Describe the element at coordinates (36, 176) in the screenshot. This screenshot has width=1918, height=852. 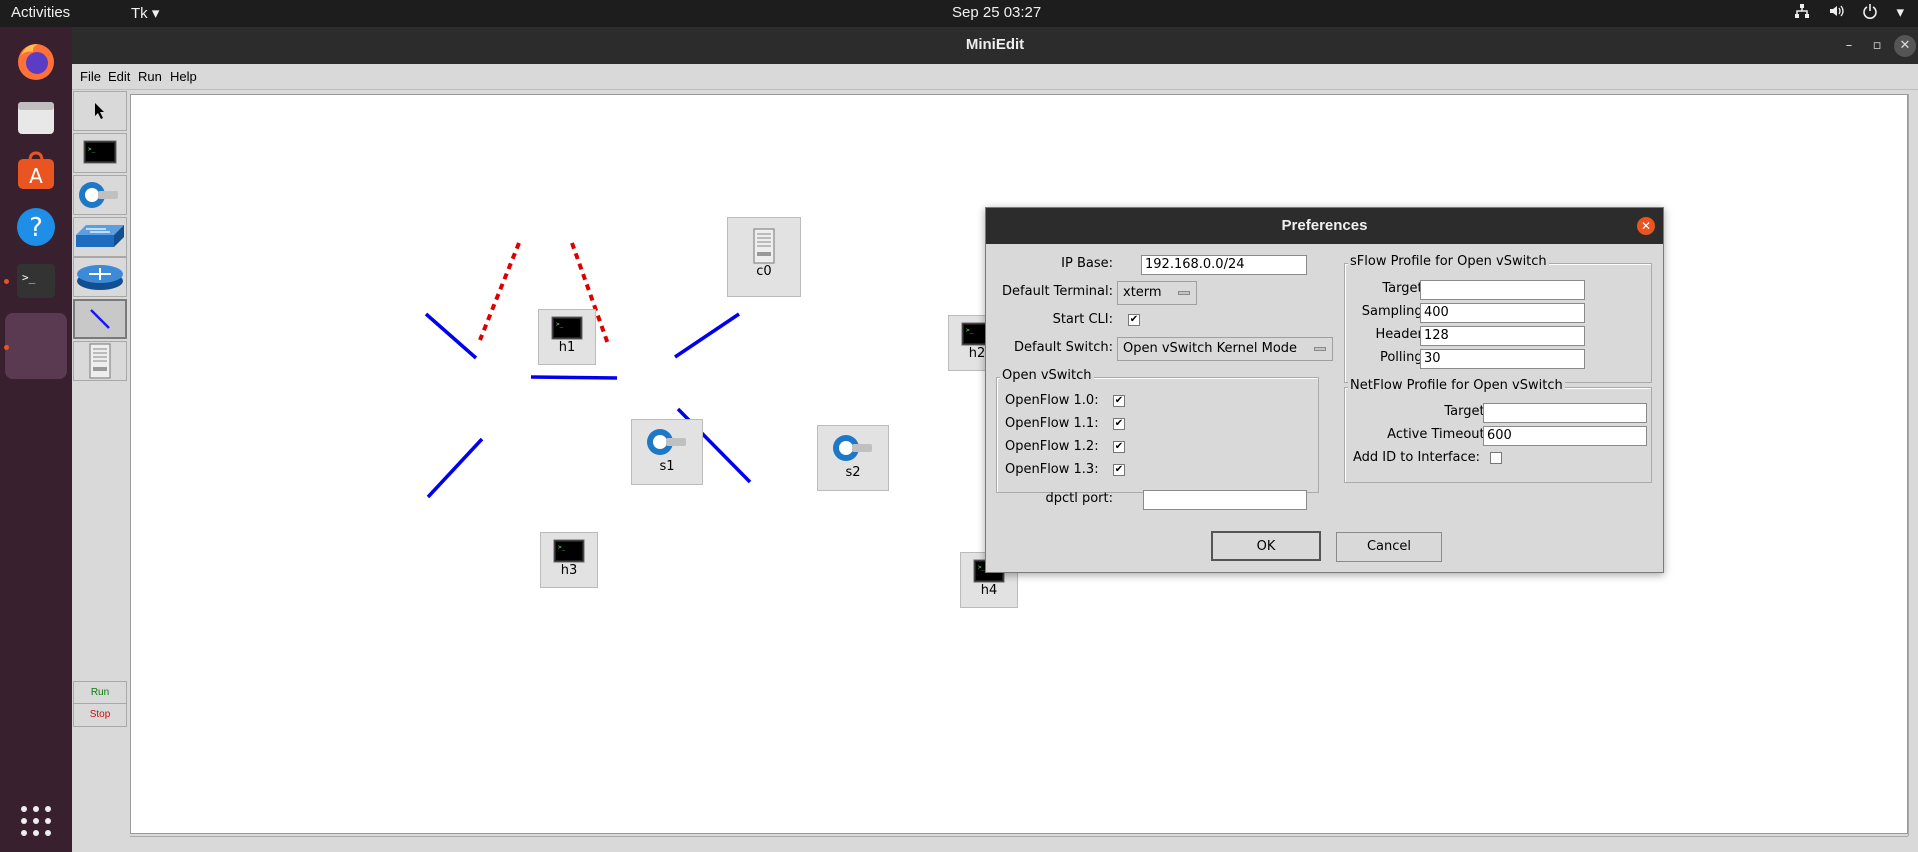
I see `svg-text: A` at that location.